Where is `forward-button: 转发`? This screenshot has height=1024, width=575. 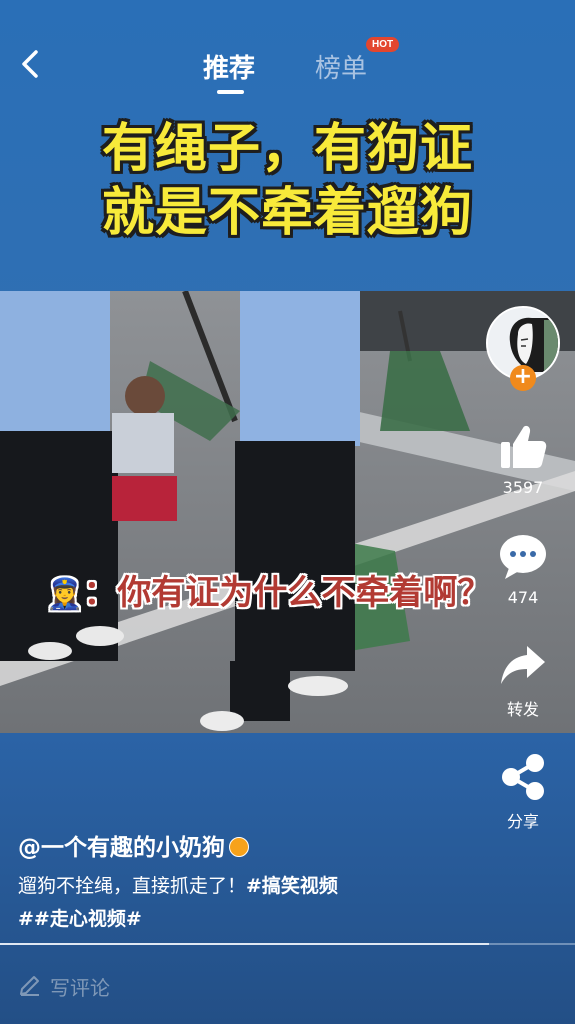 forward-button: 转发 is located at coordinates (523, 681).